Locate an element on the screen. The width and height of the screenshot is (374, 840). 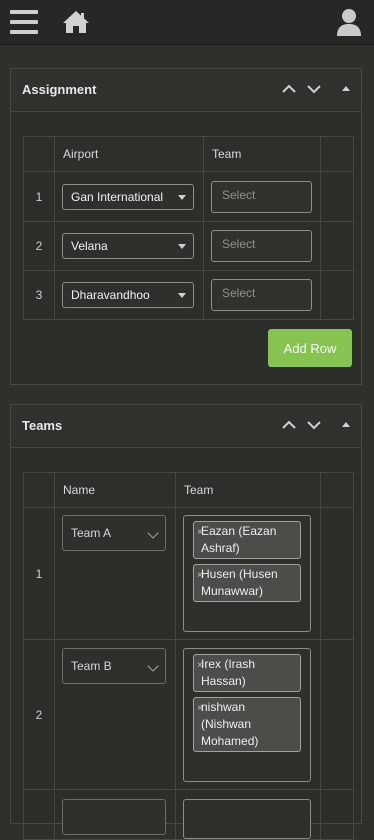
team-name-dropdown is located at coordinates (114, 817).